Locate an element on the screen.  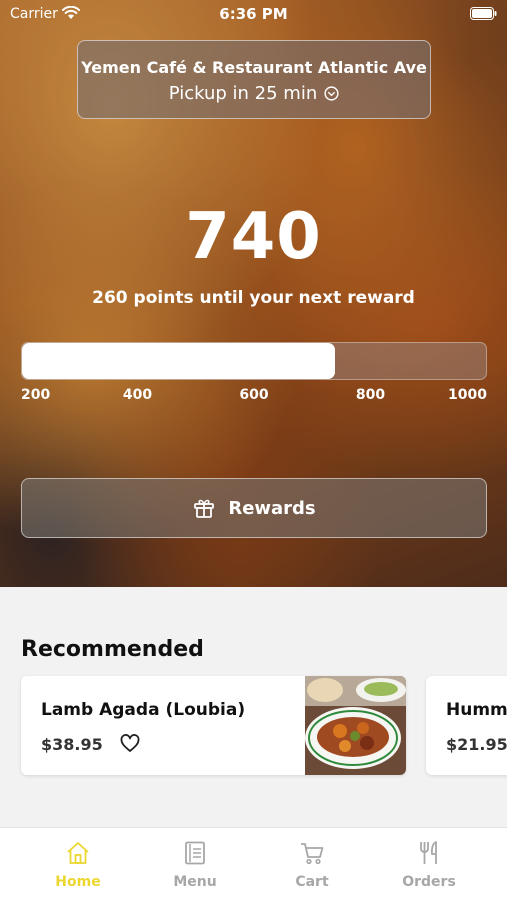
menu-icon is located at coordinates (195, 853).